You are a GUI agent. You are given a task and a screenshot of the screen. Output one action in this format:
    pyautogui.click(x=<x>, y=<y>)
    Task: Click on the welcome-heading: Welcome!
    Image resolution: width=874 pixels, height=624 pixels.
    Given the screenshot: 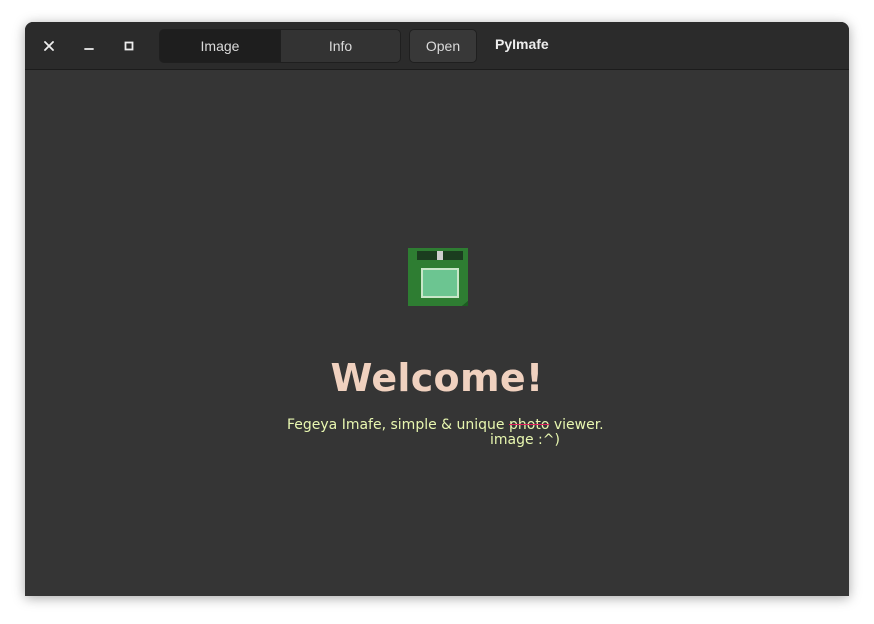 What is the action you would take?
    pyautogui.click(x=437, y=378)
    